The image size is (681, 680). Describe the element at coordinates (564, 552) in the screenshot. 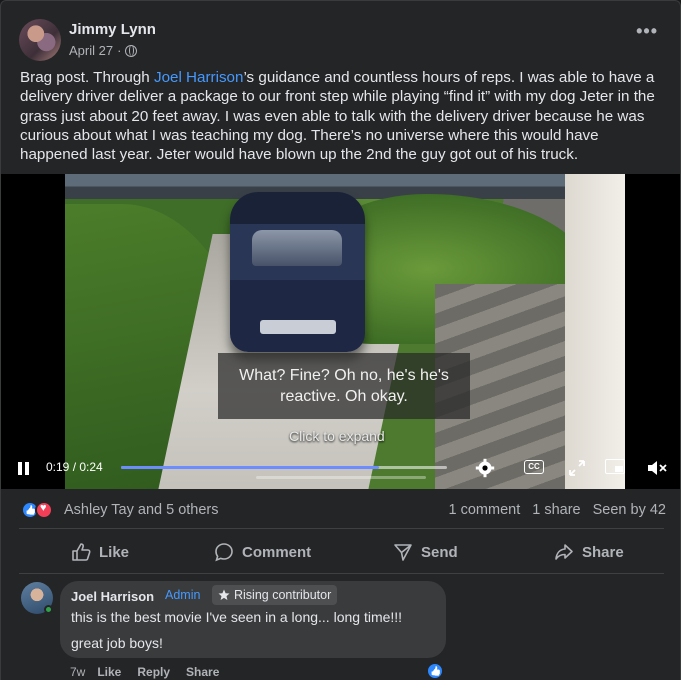

I see `share-arrow-icon` at that location.